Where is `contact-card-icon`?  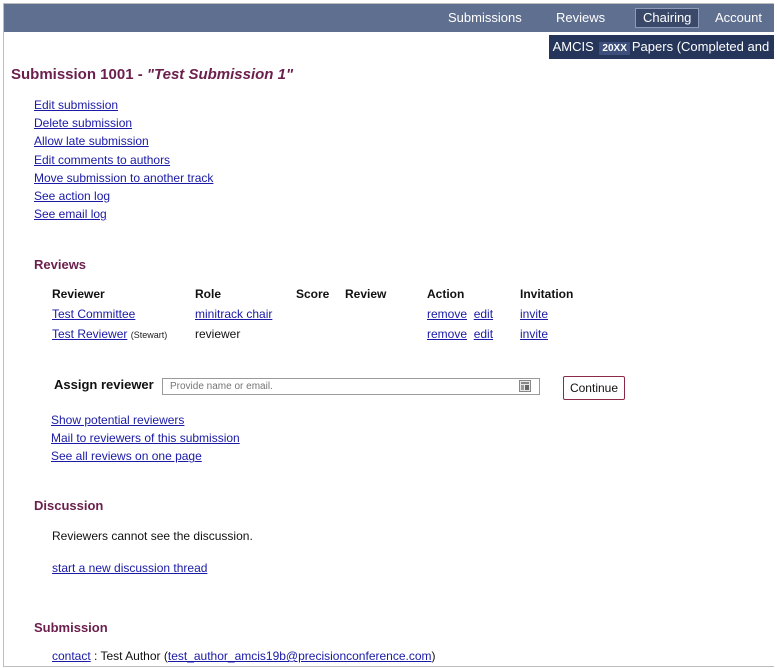
contact-card-icon is located at coordinates (525, 386).